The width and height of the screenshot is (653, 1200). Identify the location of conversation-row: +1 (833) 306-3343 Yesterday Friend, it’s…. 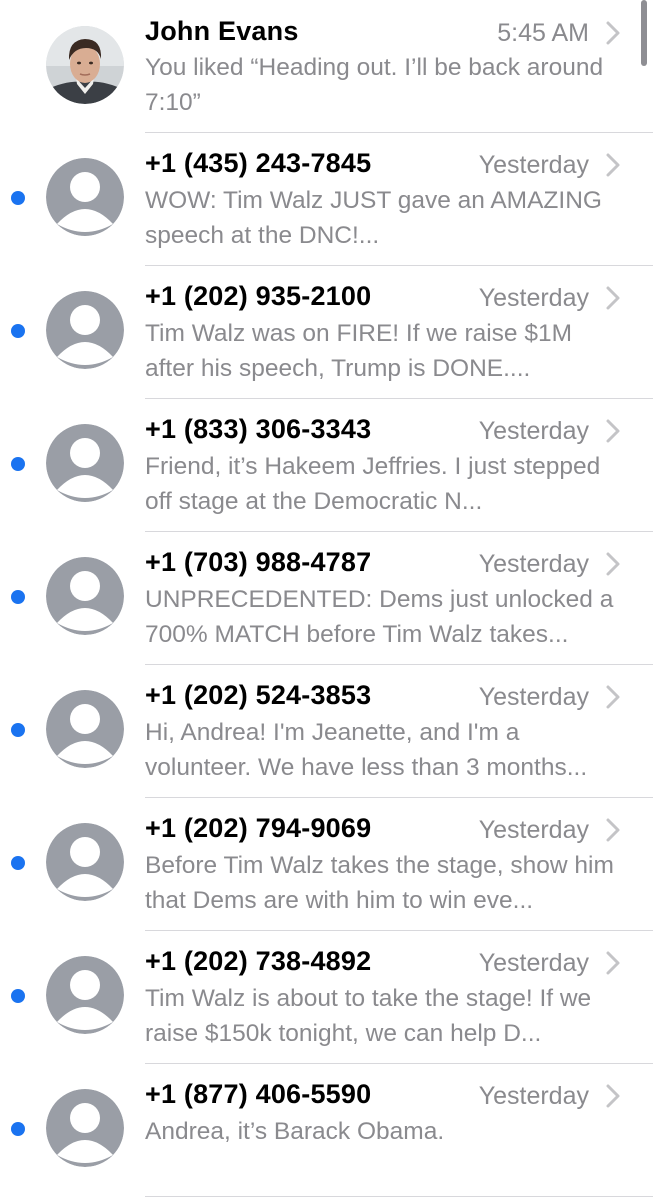
(326, 464).